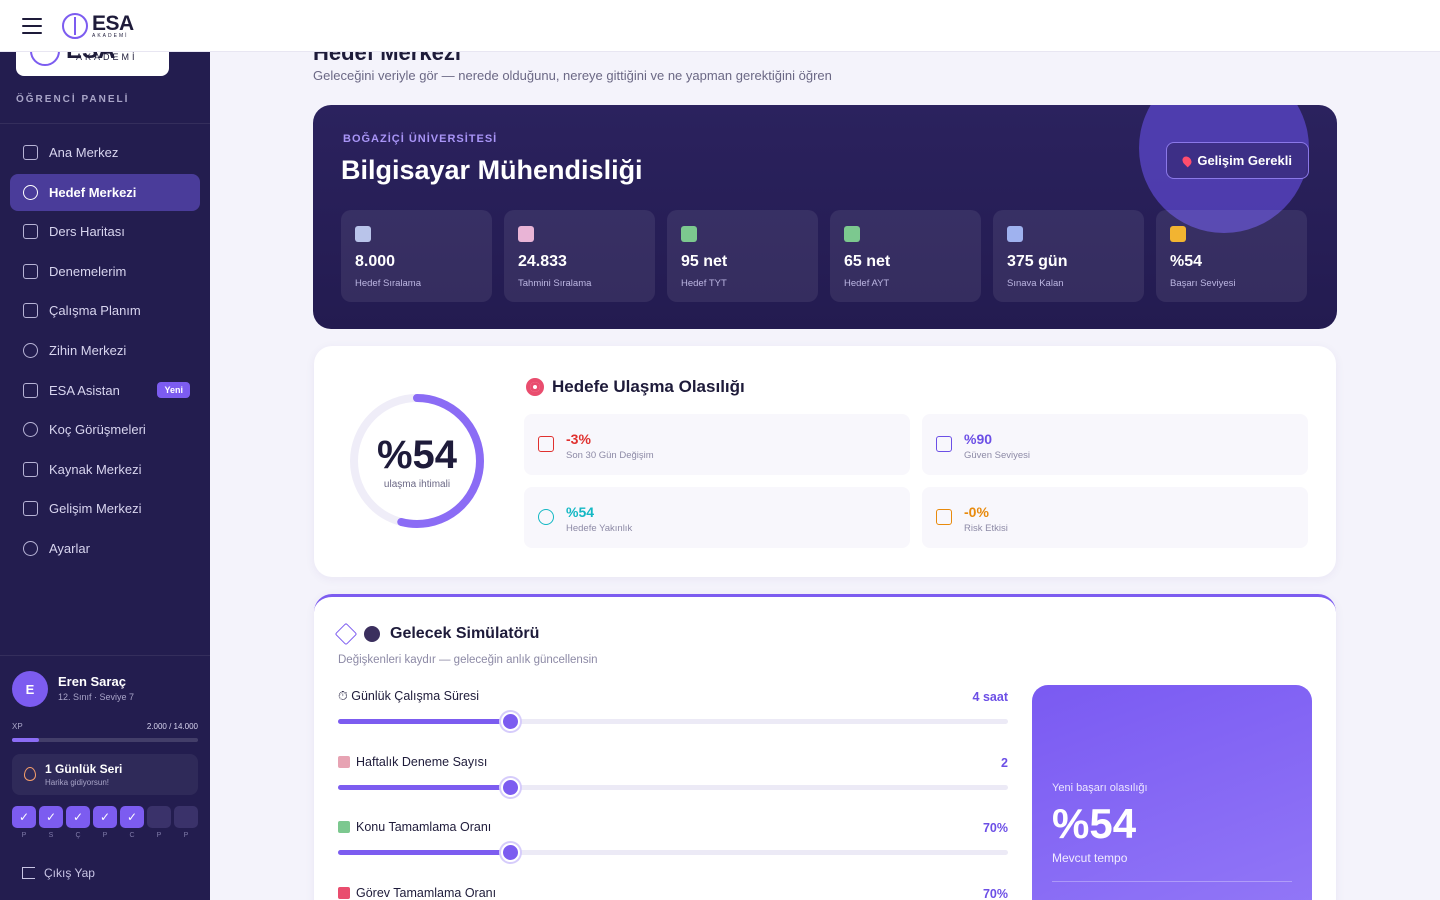  What do you see at coordinates (32, 25) in the screenshot?
I see `hamburger-menu-icon` at bounding box center [32, 25].